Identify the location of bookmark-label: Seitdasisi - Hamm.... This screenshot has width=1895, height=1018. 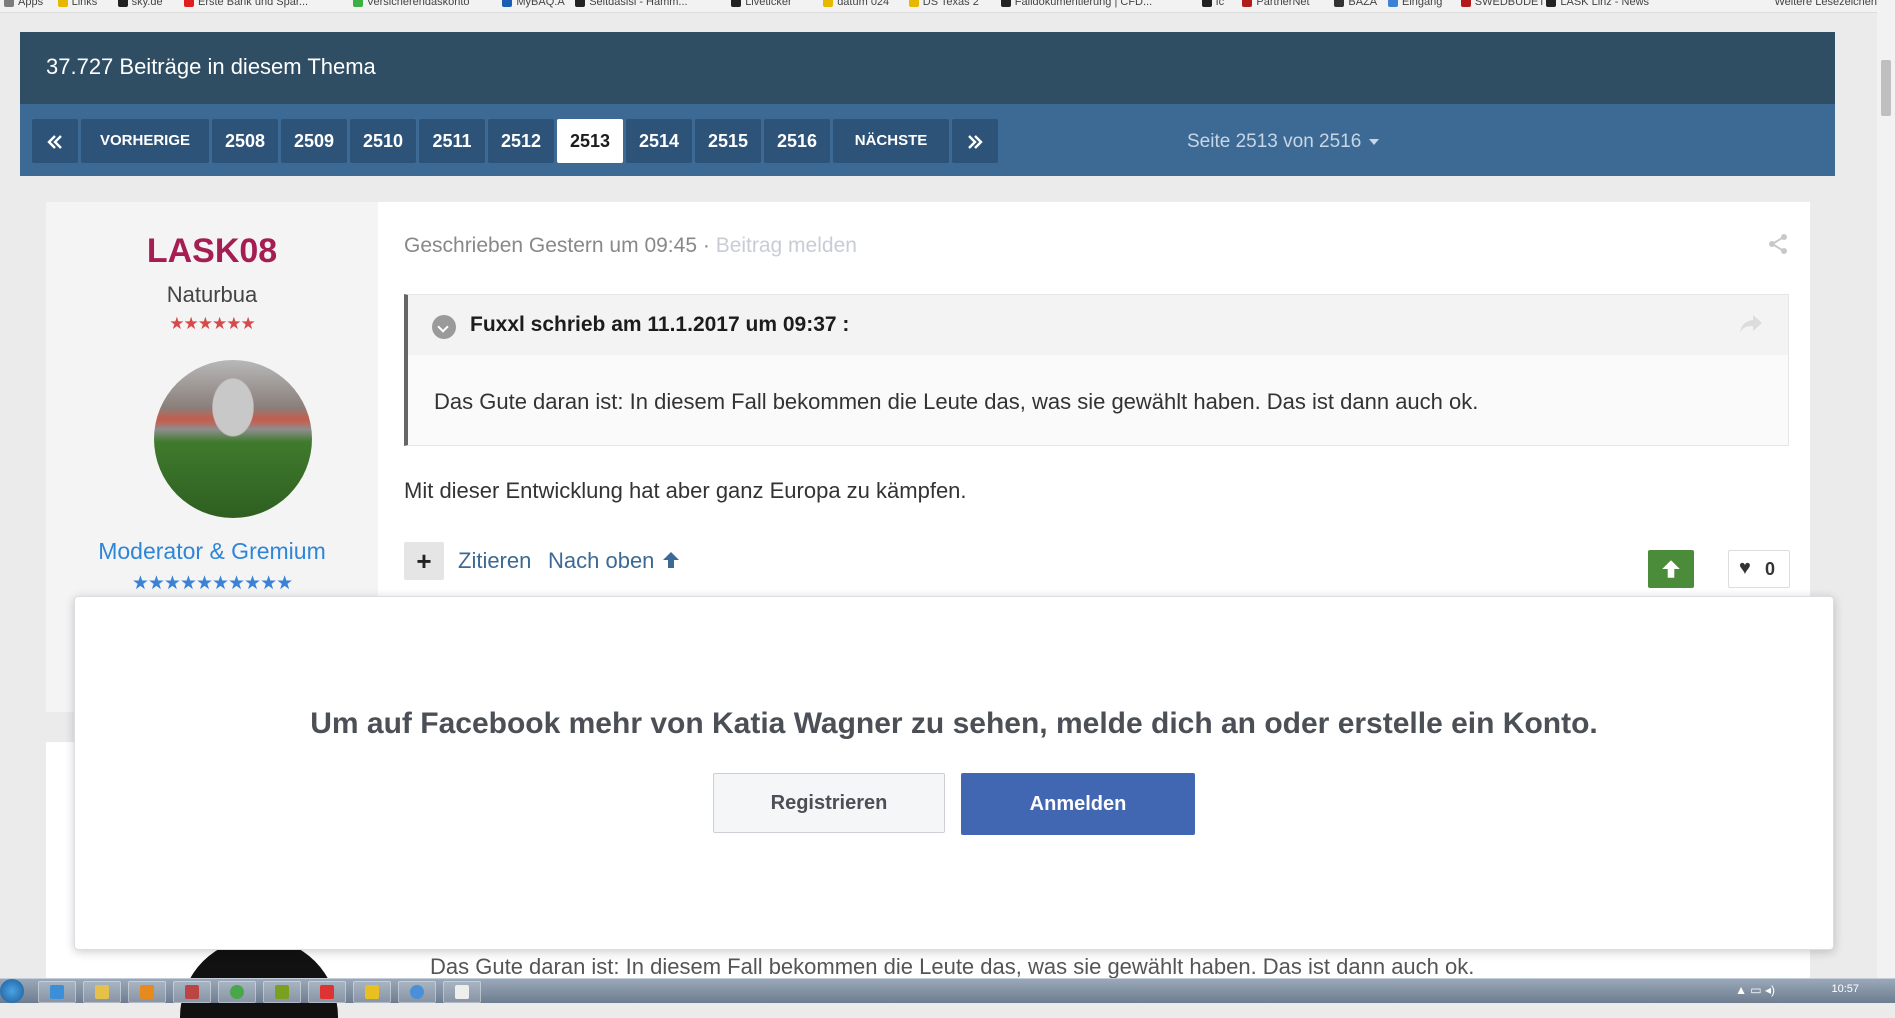
(638, 4).